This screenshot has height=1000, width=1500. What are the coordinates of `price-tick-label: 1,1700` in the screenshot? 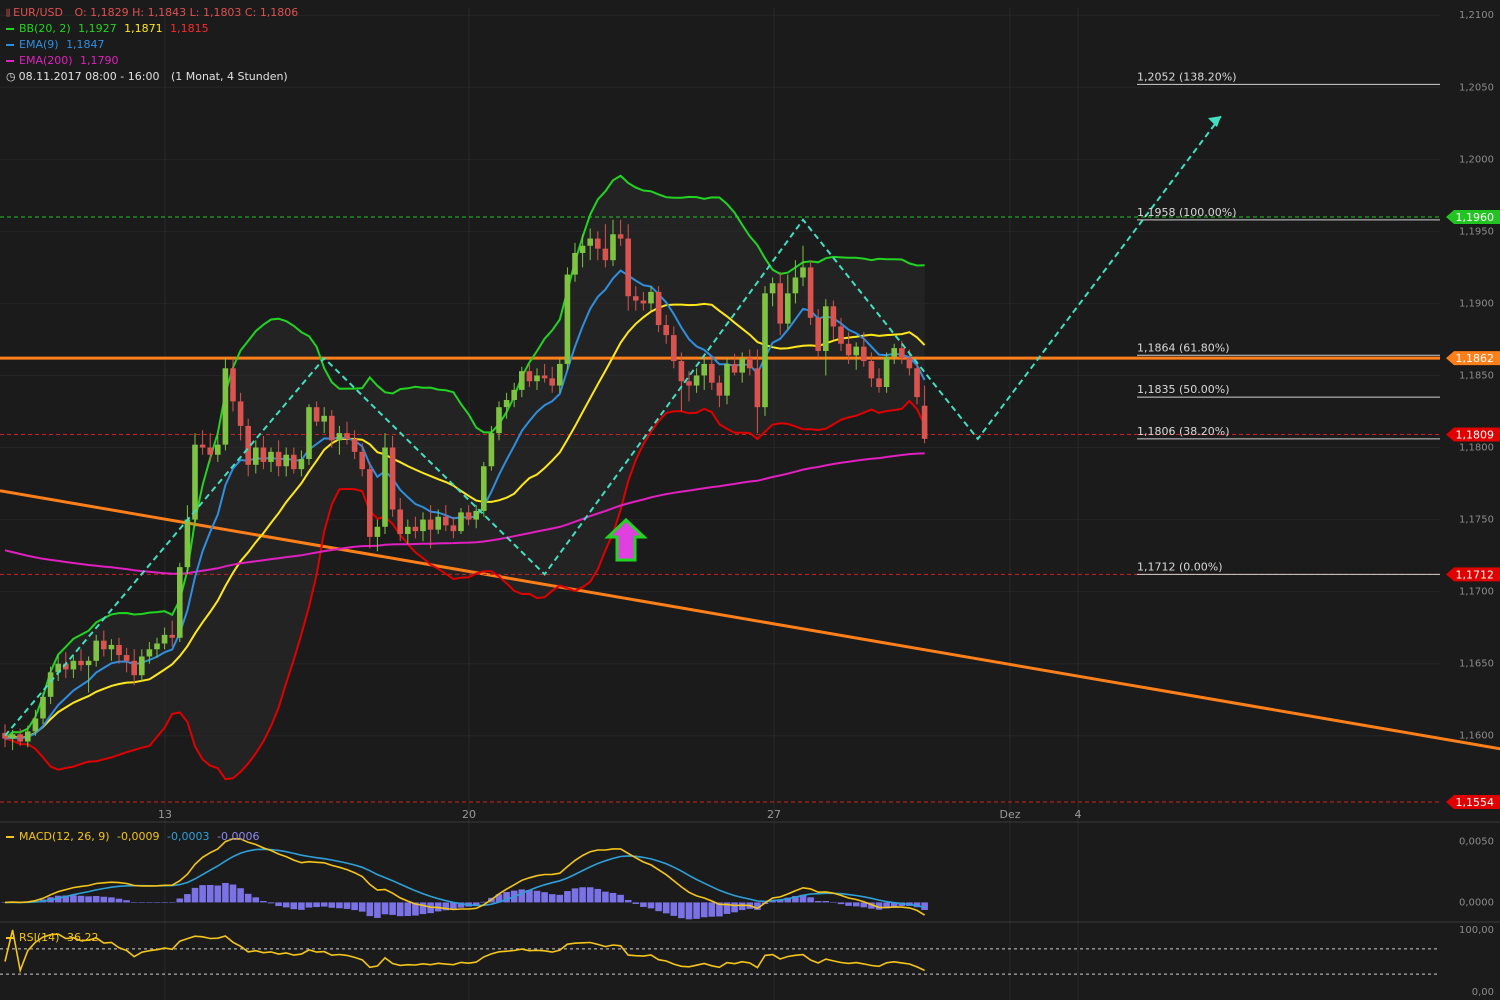 It's located at (1476, 592).